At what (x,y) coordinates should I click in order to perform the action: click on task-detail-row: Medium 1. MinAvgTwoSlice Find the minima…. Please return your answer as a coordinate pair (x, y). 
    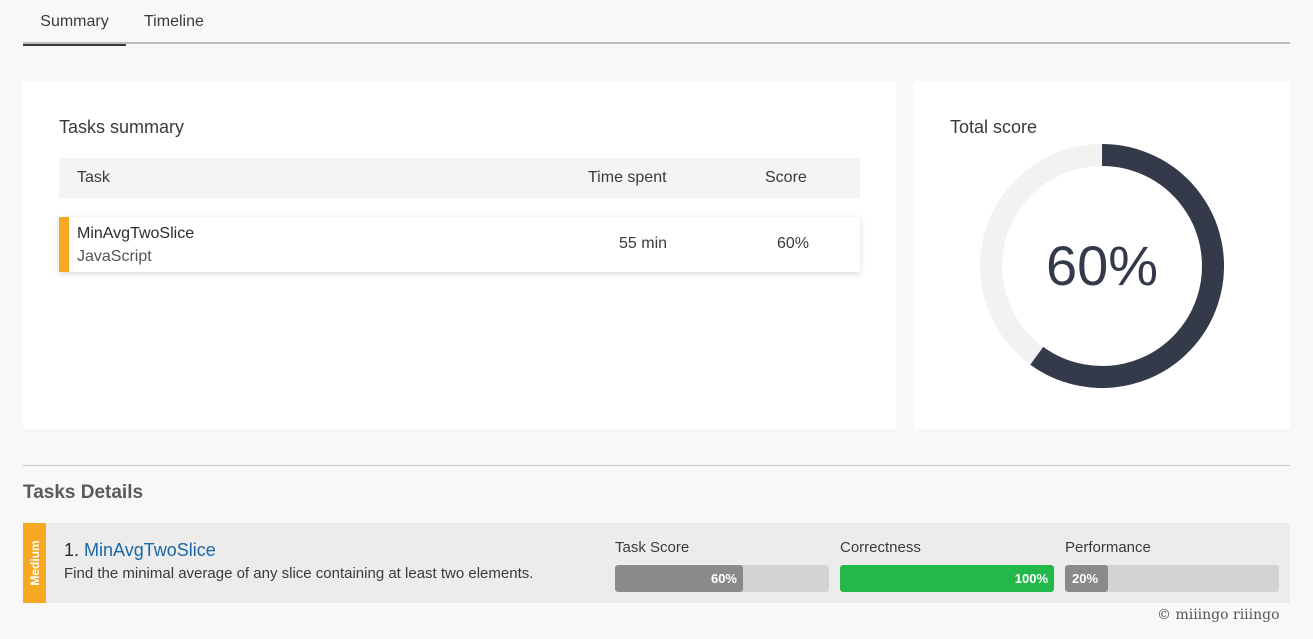
    Looking at the image, I should click on (656, 563).